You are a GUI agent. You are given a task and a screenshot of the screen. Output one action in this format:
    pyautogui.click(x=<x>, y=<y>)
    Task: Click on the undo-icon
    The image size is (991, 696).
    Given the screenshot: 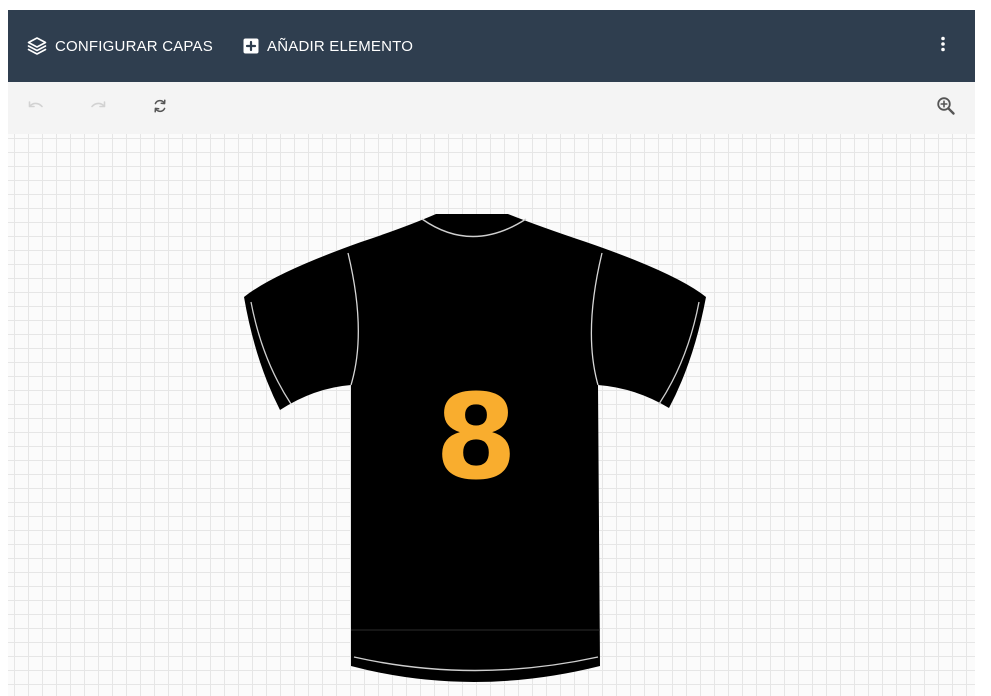 What is the action you would take?
    pyautogui.click(x=36, y=108)
    